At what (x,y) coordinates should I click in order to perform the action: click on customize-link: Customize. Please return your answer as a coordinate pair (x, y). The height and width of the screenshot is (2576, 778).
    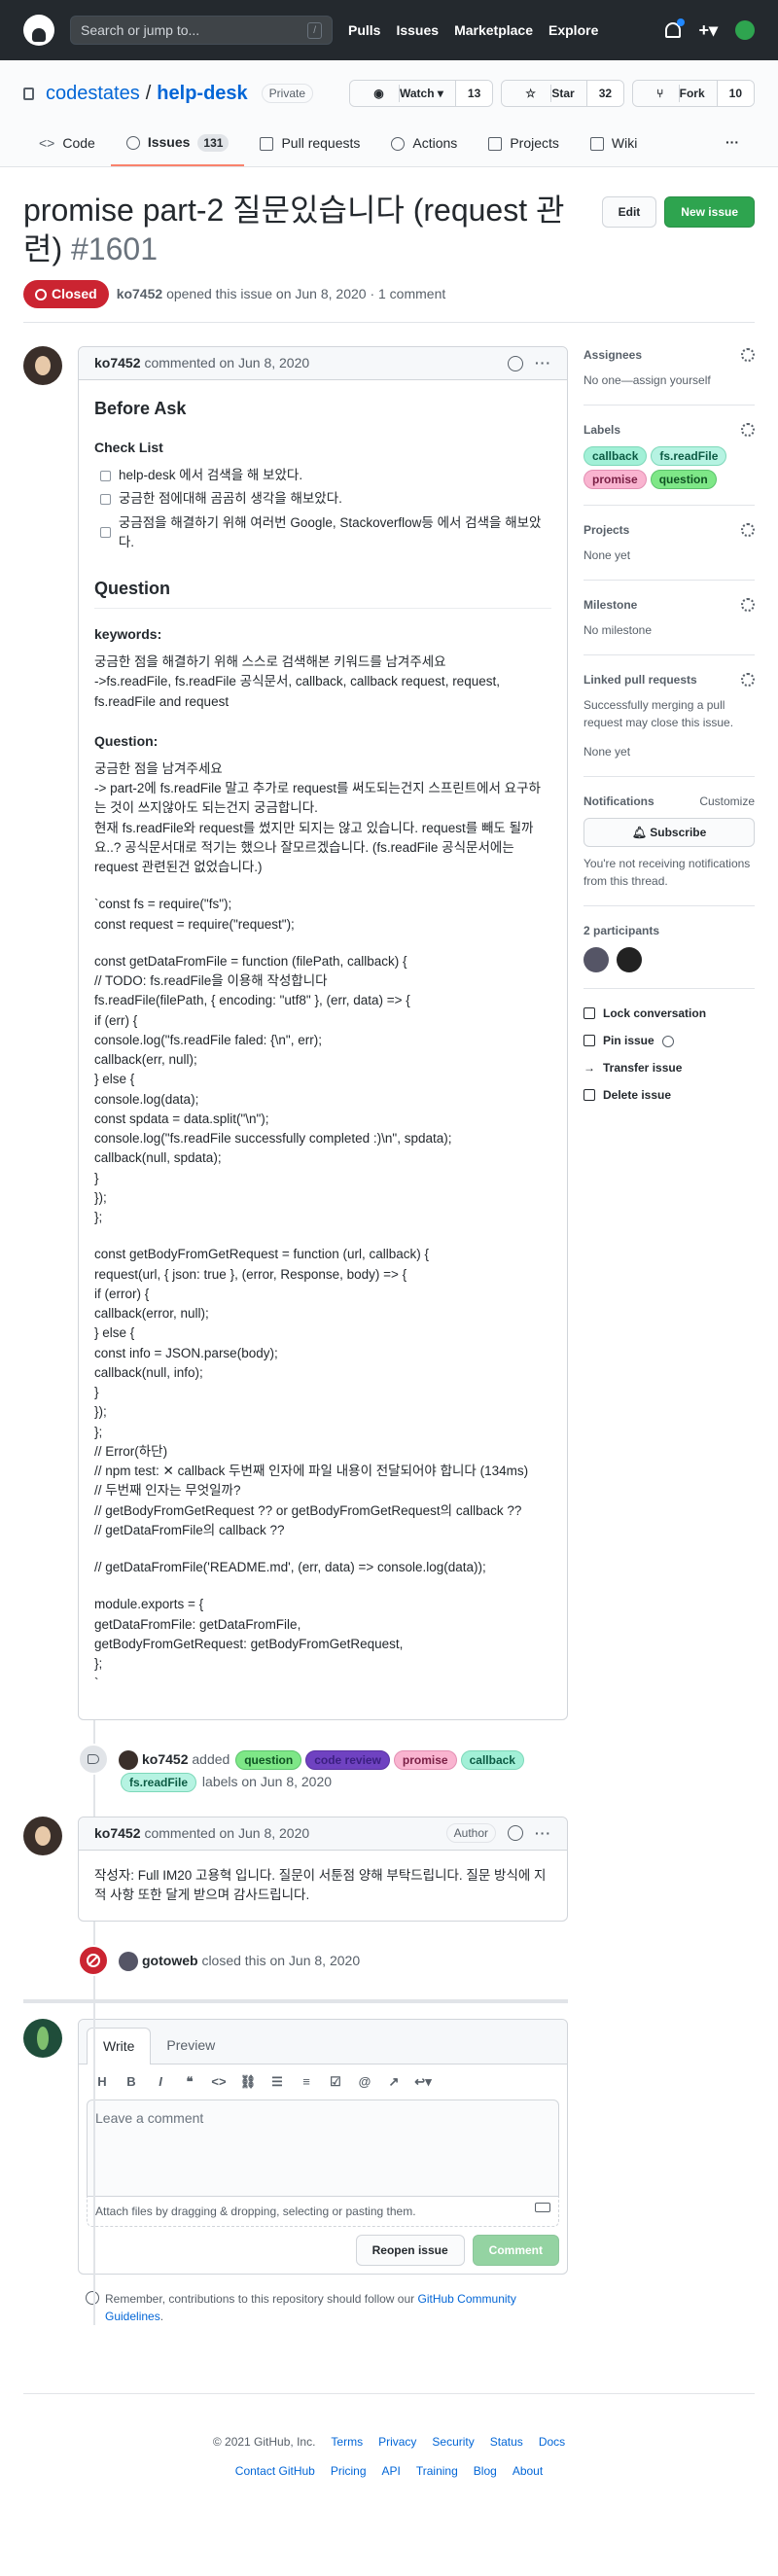
    Looking at the image, I should click on (727, 801).